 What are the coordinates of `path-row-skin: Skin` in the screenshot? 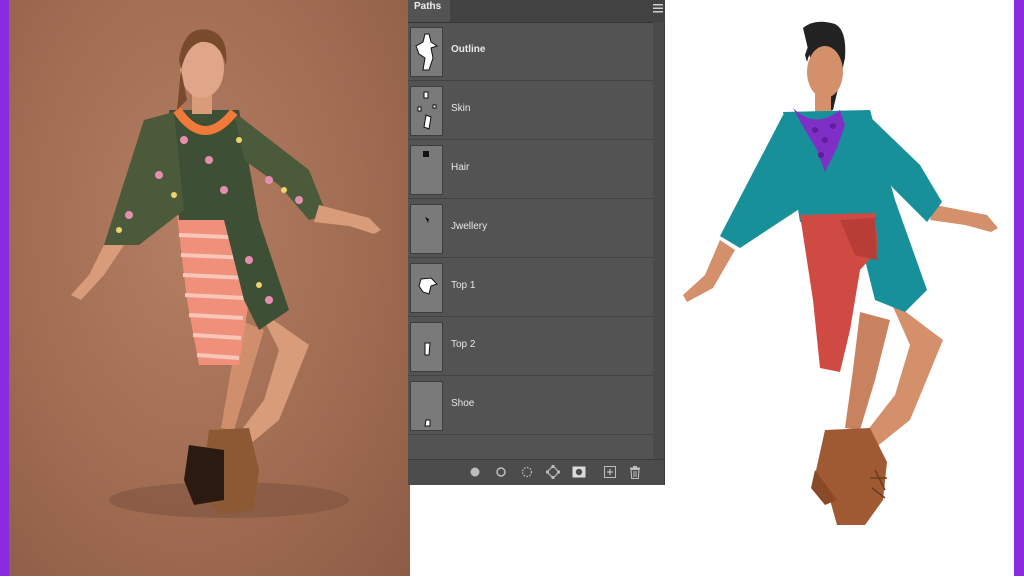 It's located at (530, 110).